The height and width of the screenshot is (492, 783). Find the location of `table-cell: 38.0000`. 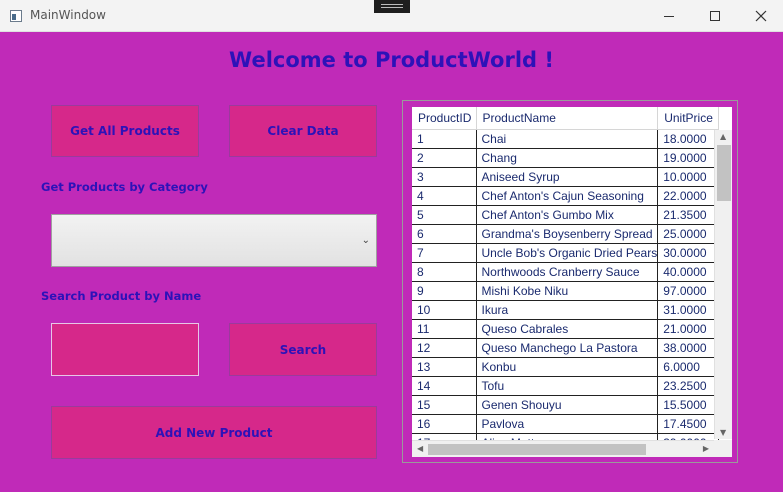

table-cell: 38.0000 is located at coordinates (688, 348).